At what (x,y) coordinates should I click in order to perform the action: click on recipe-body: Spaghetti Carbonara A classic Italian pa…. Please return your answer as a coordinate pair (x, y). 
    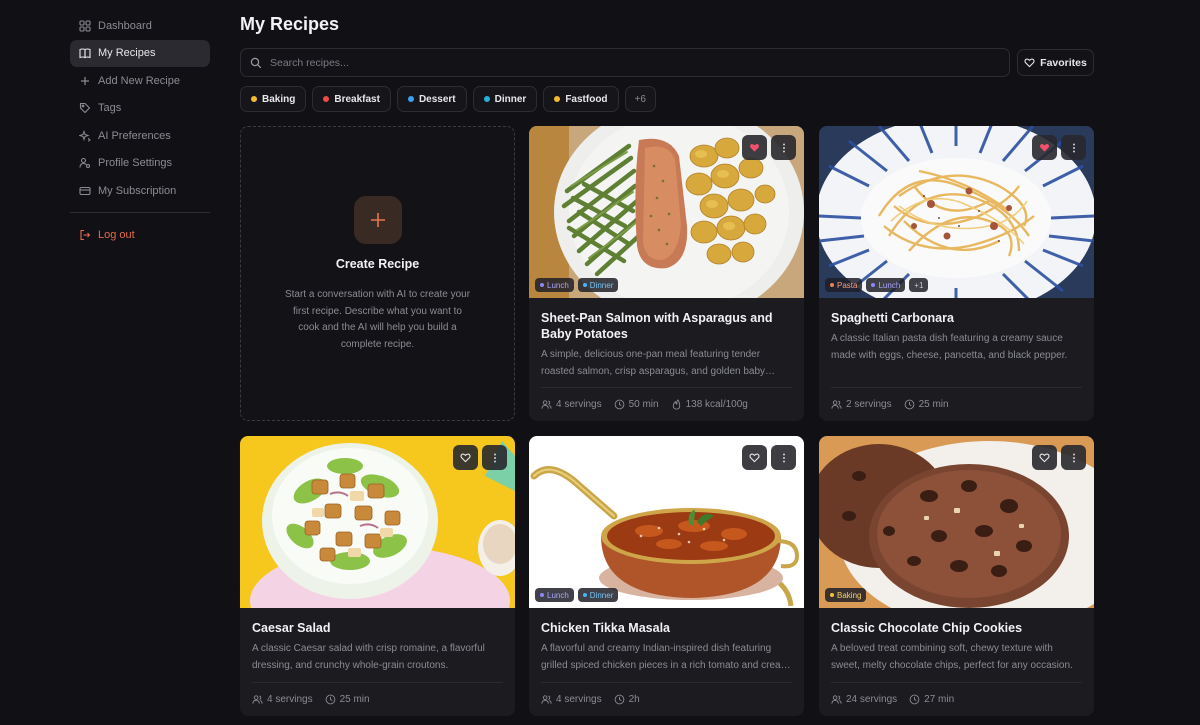
    Looking at the image, I should click on (956, 331).